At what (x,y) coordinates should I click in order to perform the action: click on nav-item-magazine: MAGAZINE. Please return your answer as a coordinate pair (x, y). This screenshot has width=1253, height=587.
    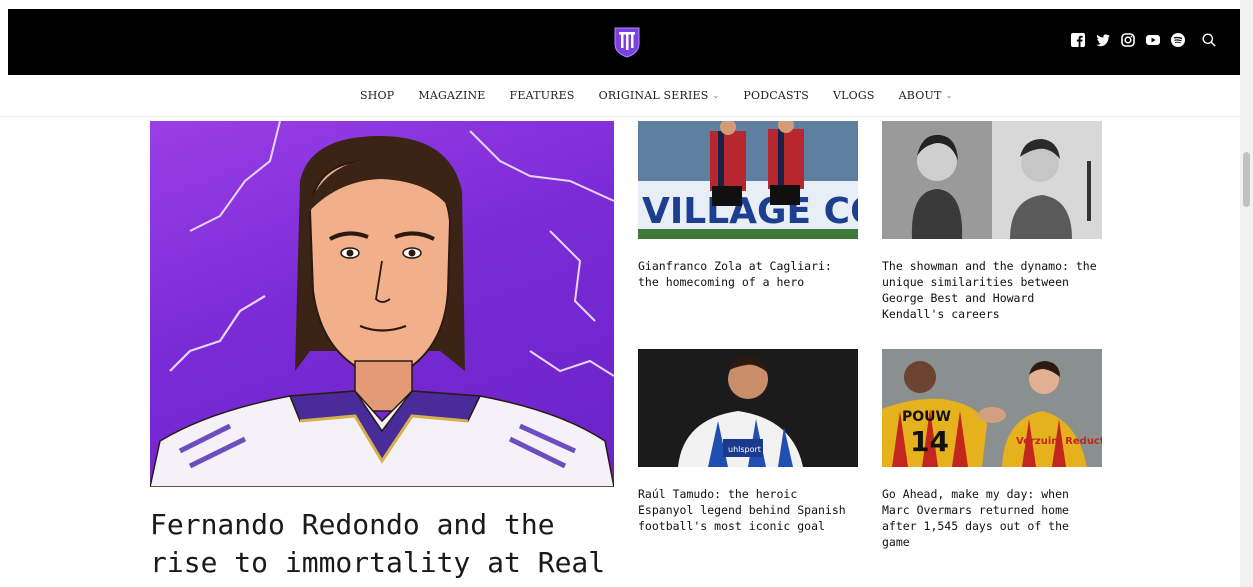
    Looking at the image, I should click on (451, 95).